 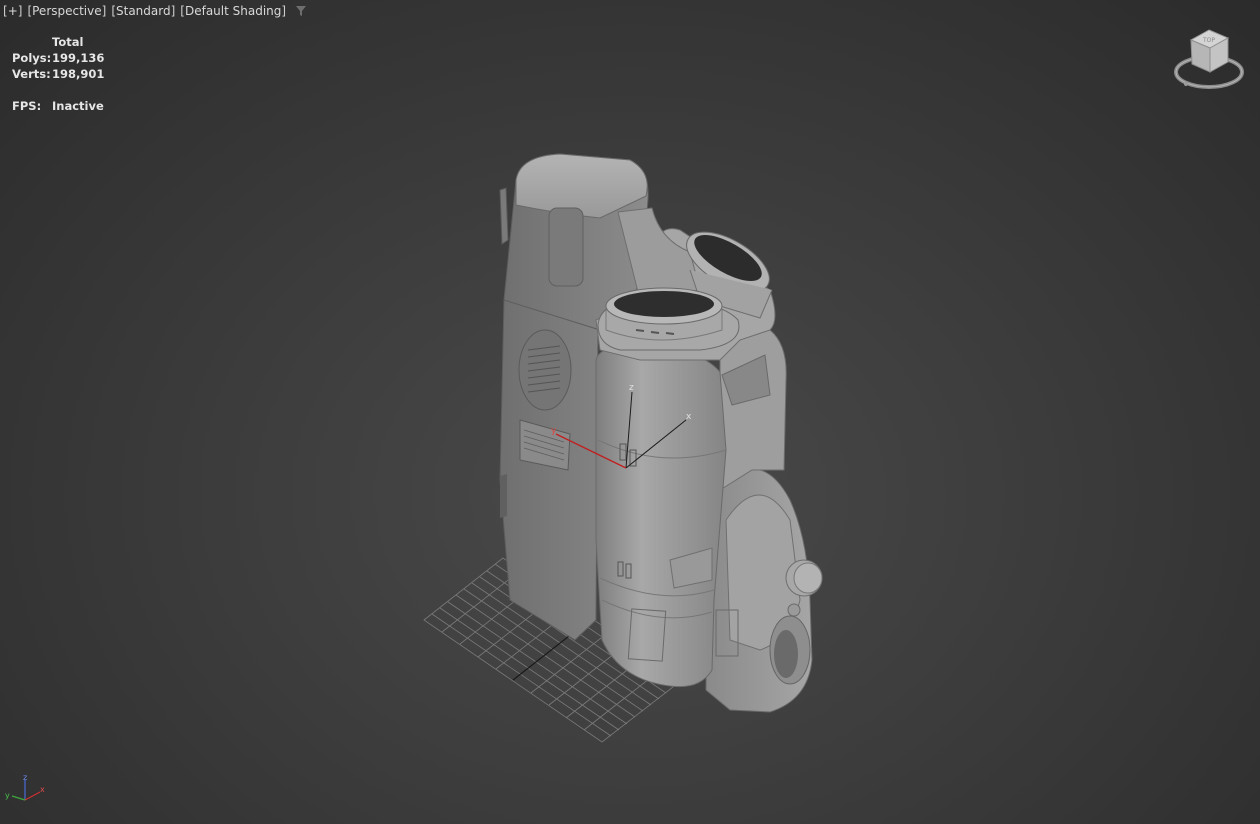 I want to click on gizmo-x-label: x, so click(x=689, y=417).